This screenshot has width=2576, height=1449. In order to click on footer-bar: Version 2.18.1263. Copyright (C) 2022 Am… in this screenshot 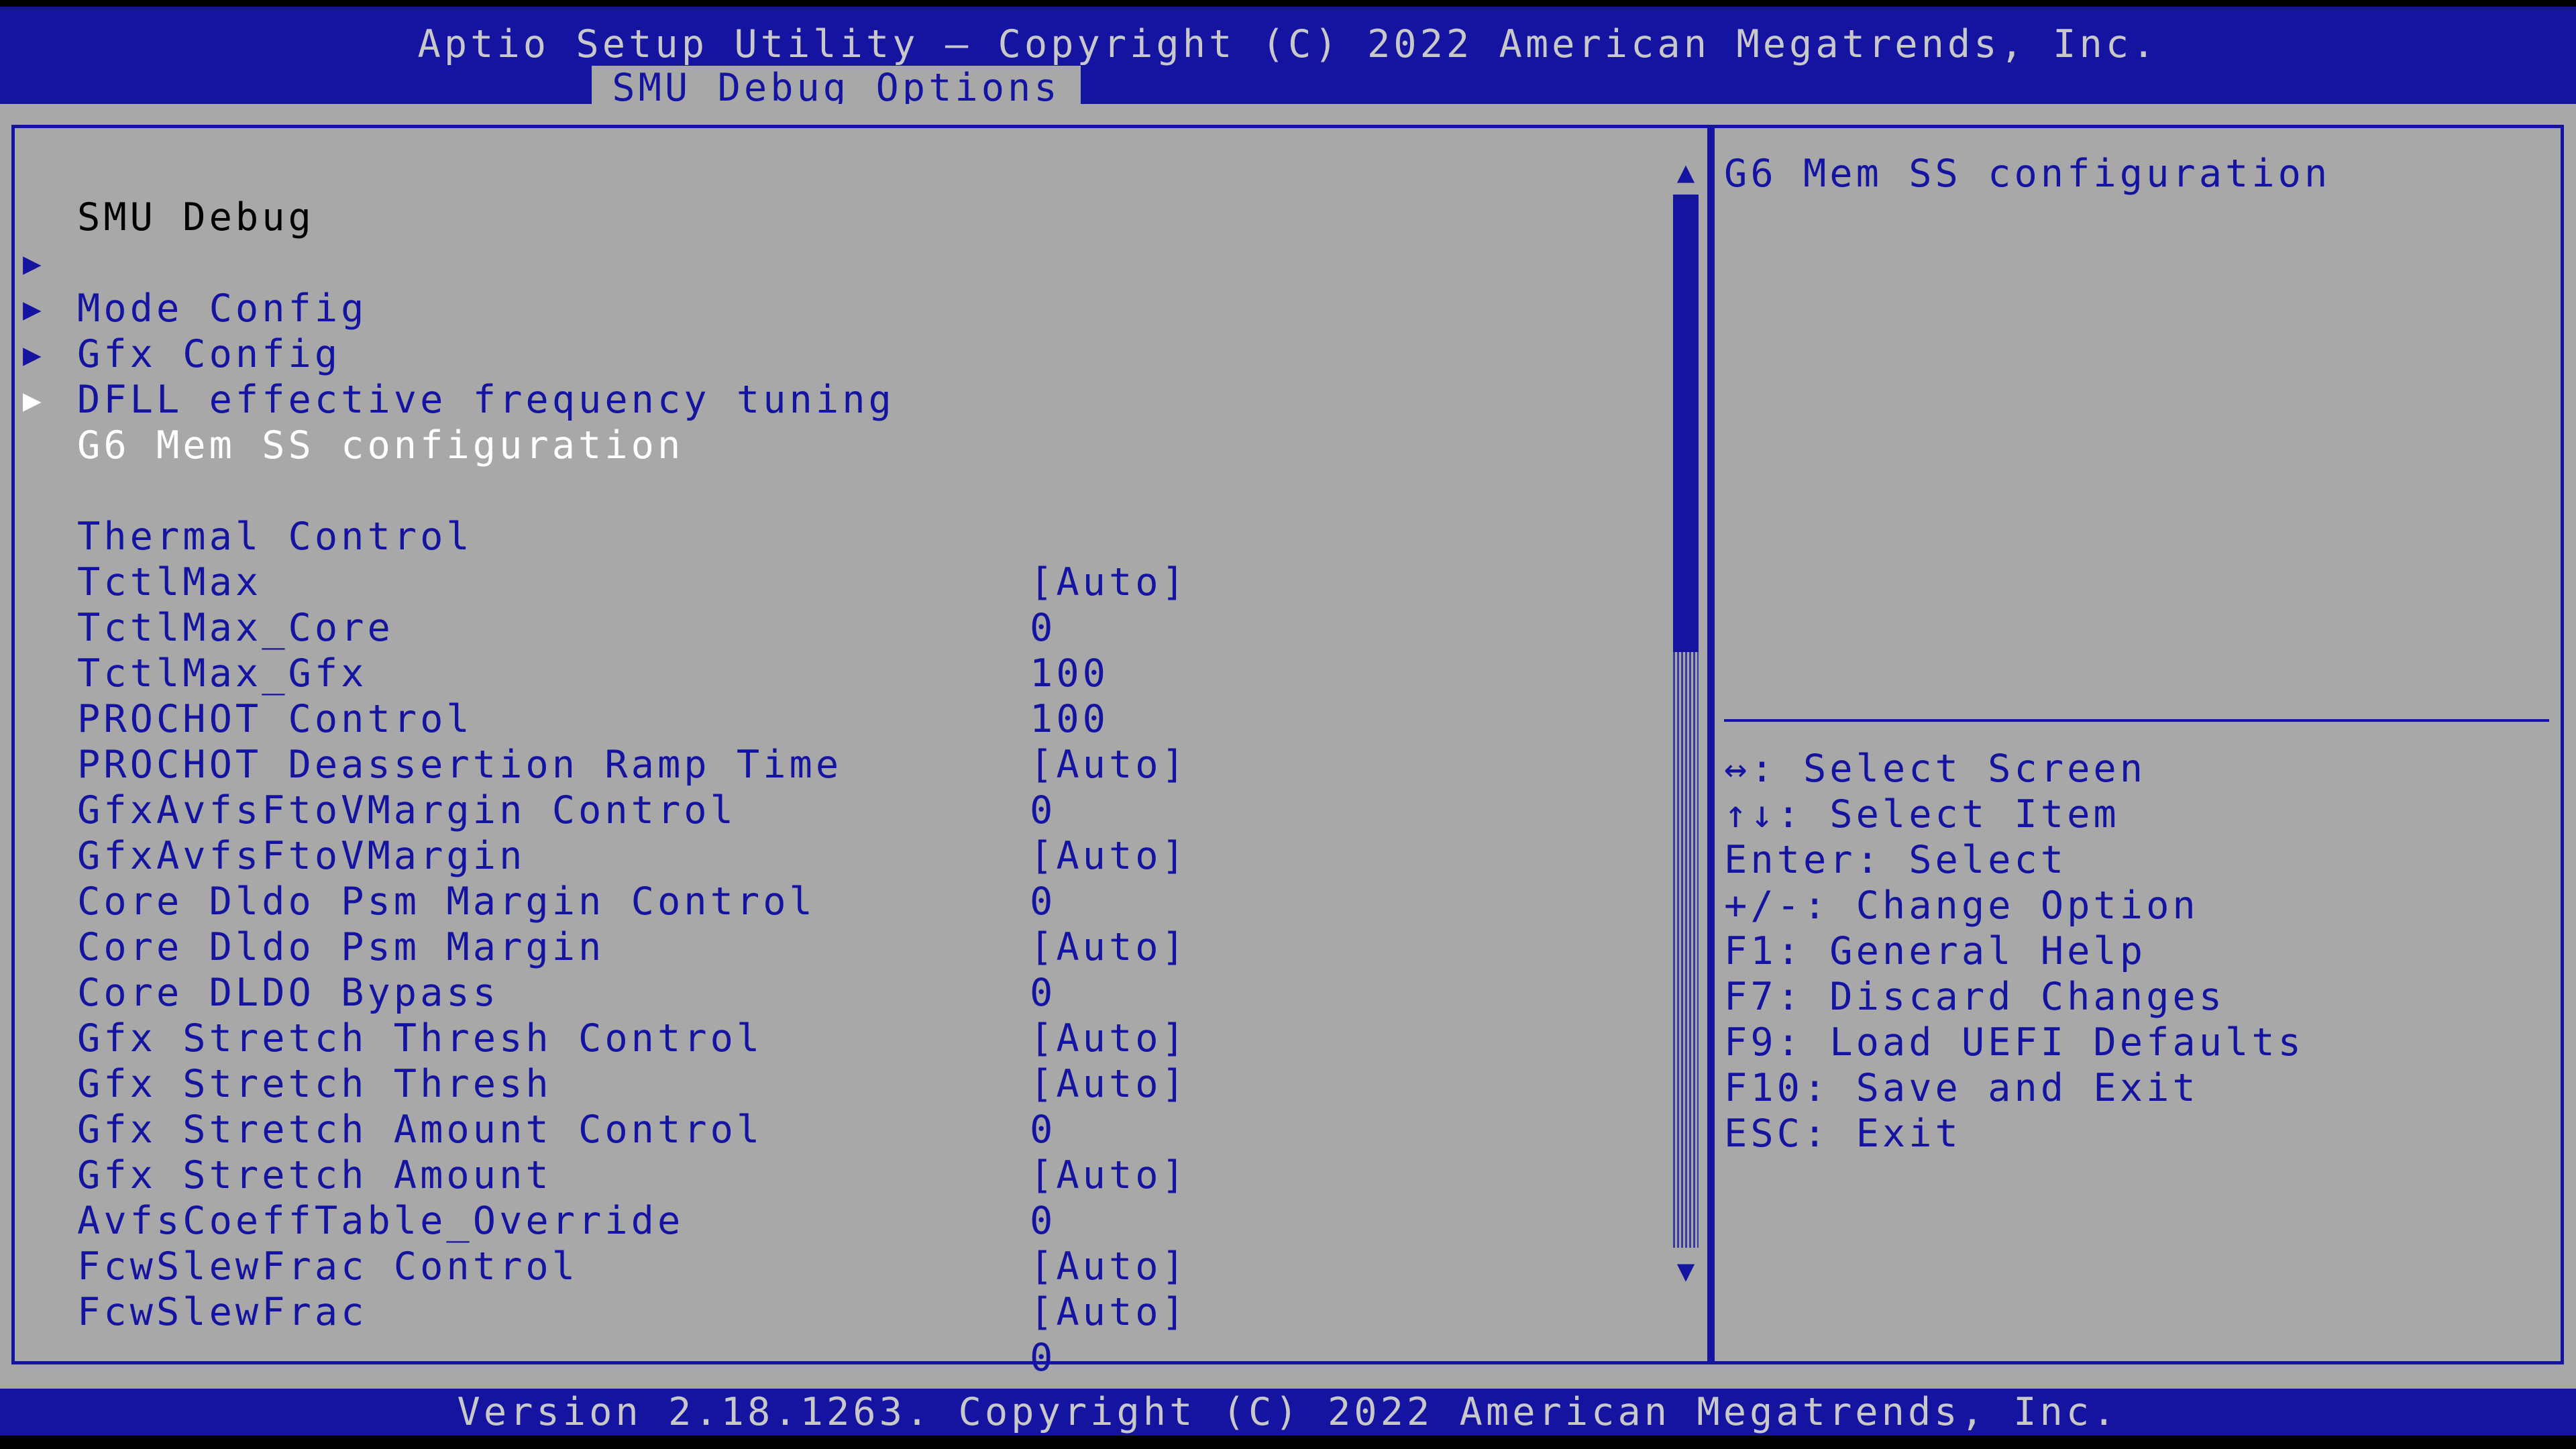, I will do `click(1288, 1412)`.